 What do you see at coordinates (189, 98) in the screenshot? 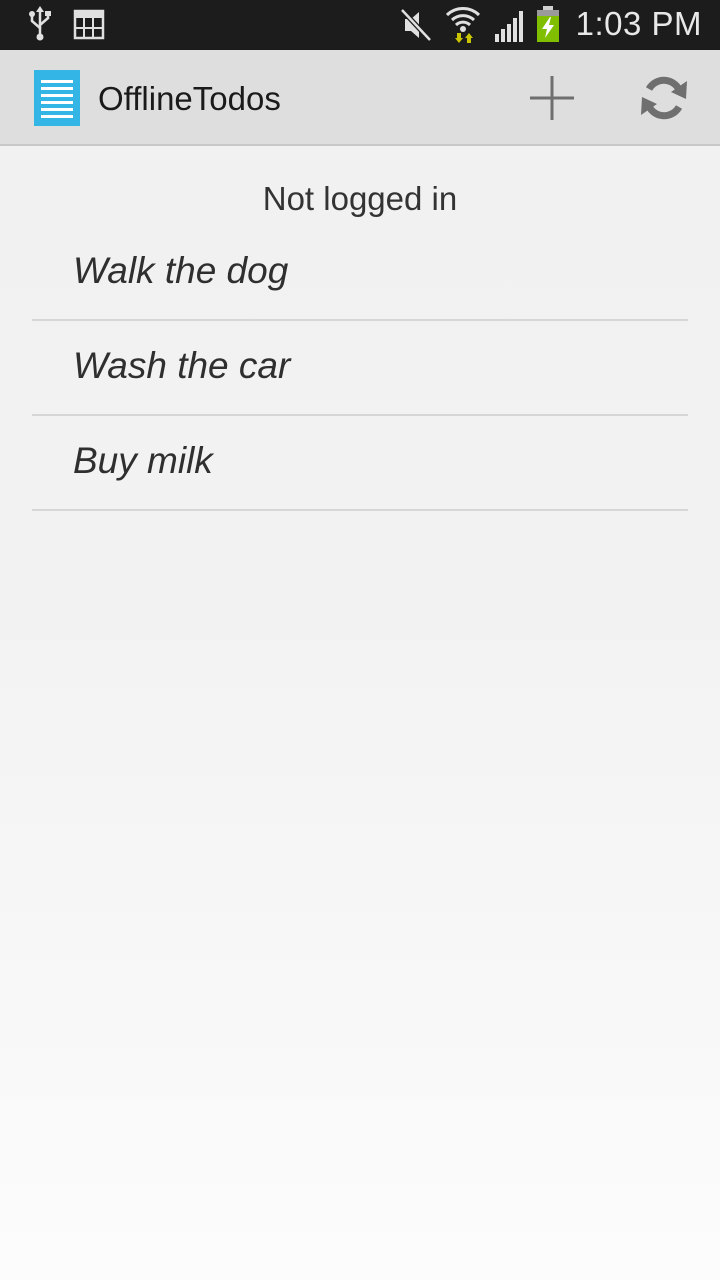
I see `app-title: OfflineTodos` at bounding box center [189, 98].